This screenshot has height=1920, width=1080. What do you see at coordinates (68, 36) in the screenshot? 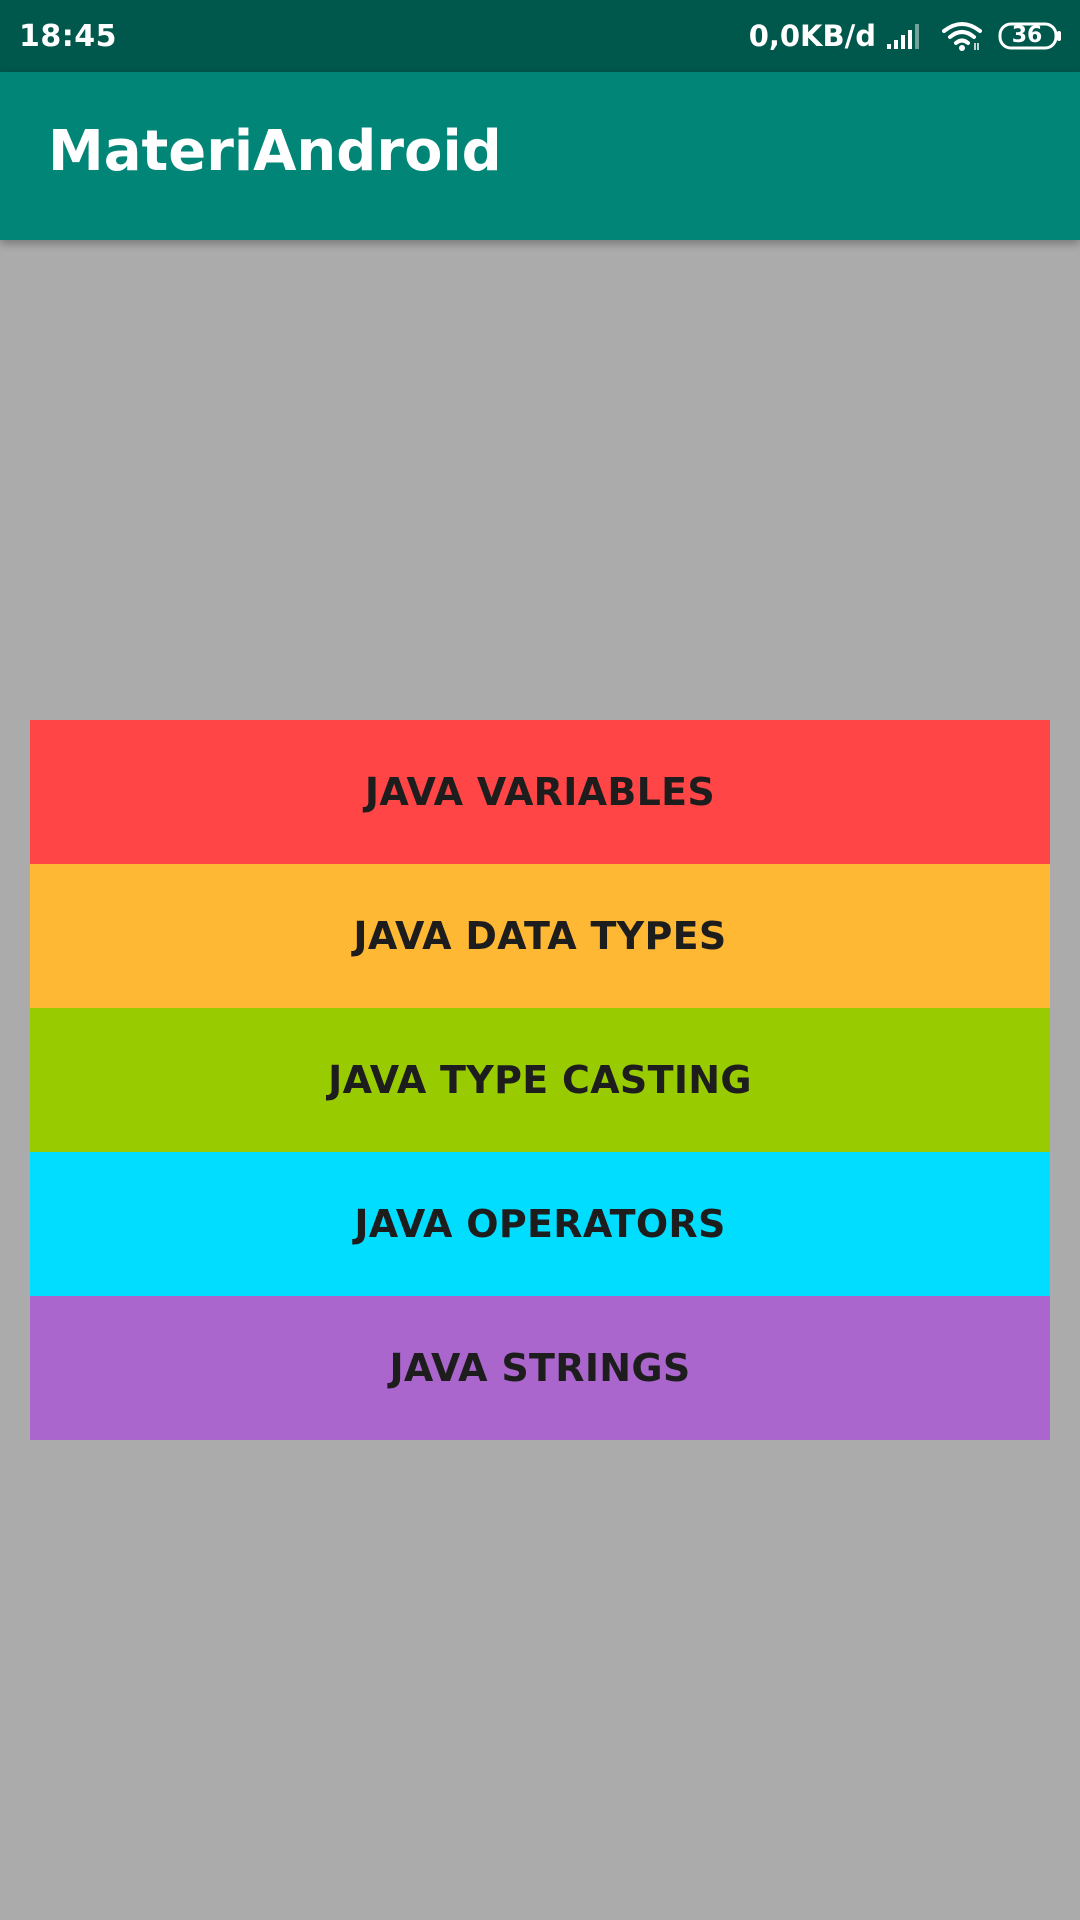
I see `status-time: 18:45` at bounding box center [68, 36].